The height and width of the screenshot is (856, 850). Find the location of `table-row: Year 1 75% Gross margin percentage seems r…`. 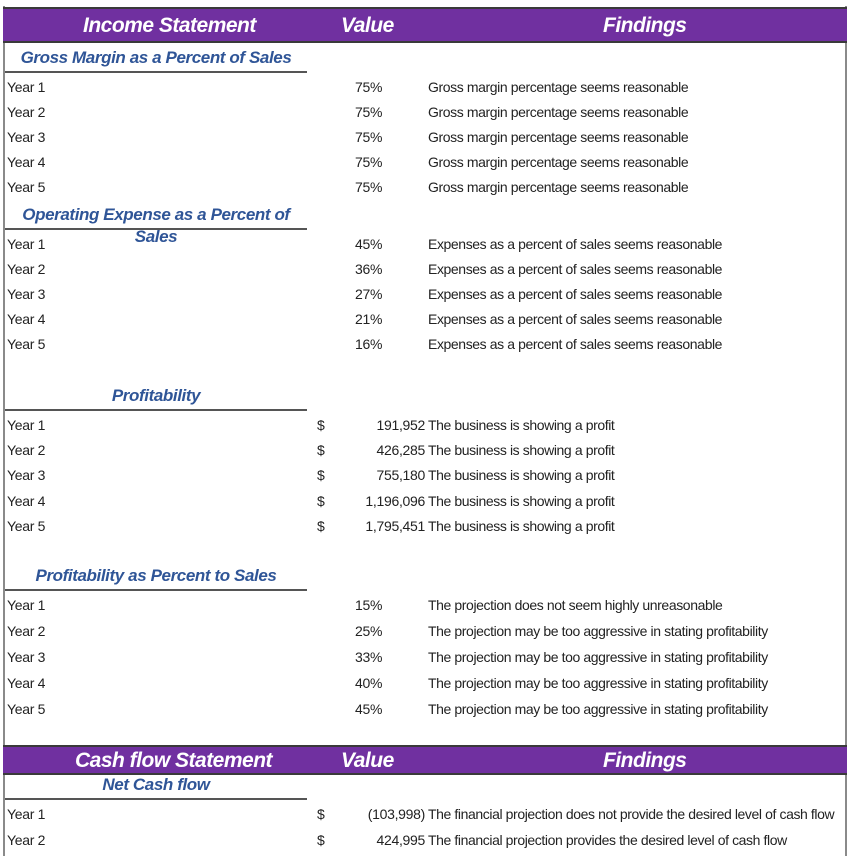

table-row: Year 1 75% Gross margin percentage seems r… is located at coordinates (425, 87).